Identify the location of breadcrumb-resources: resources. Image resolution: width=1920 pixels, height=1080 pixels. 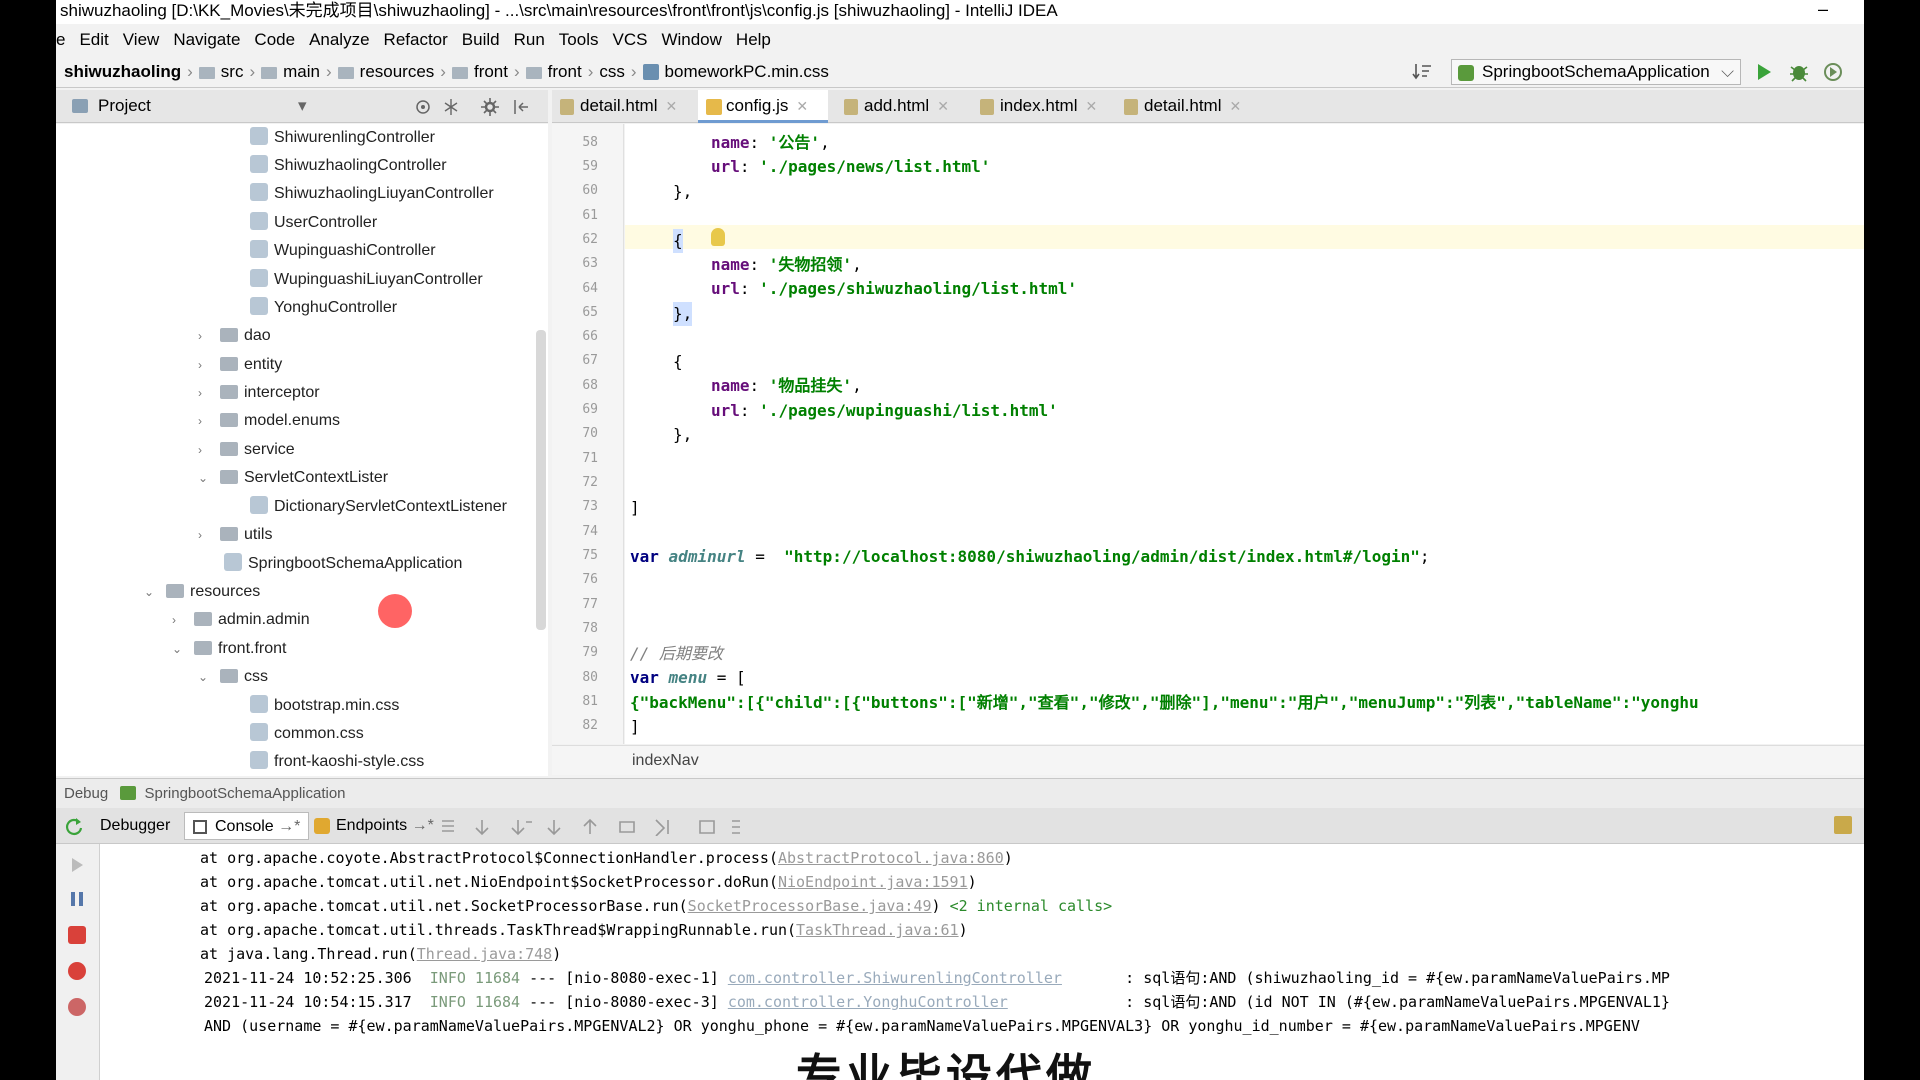
(397, 72).